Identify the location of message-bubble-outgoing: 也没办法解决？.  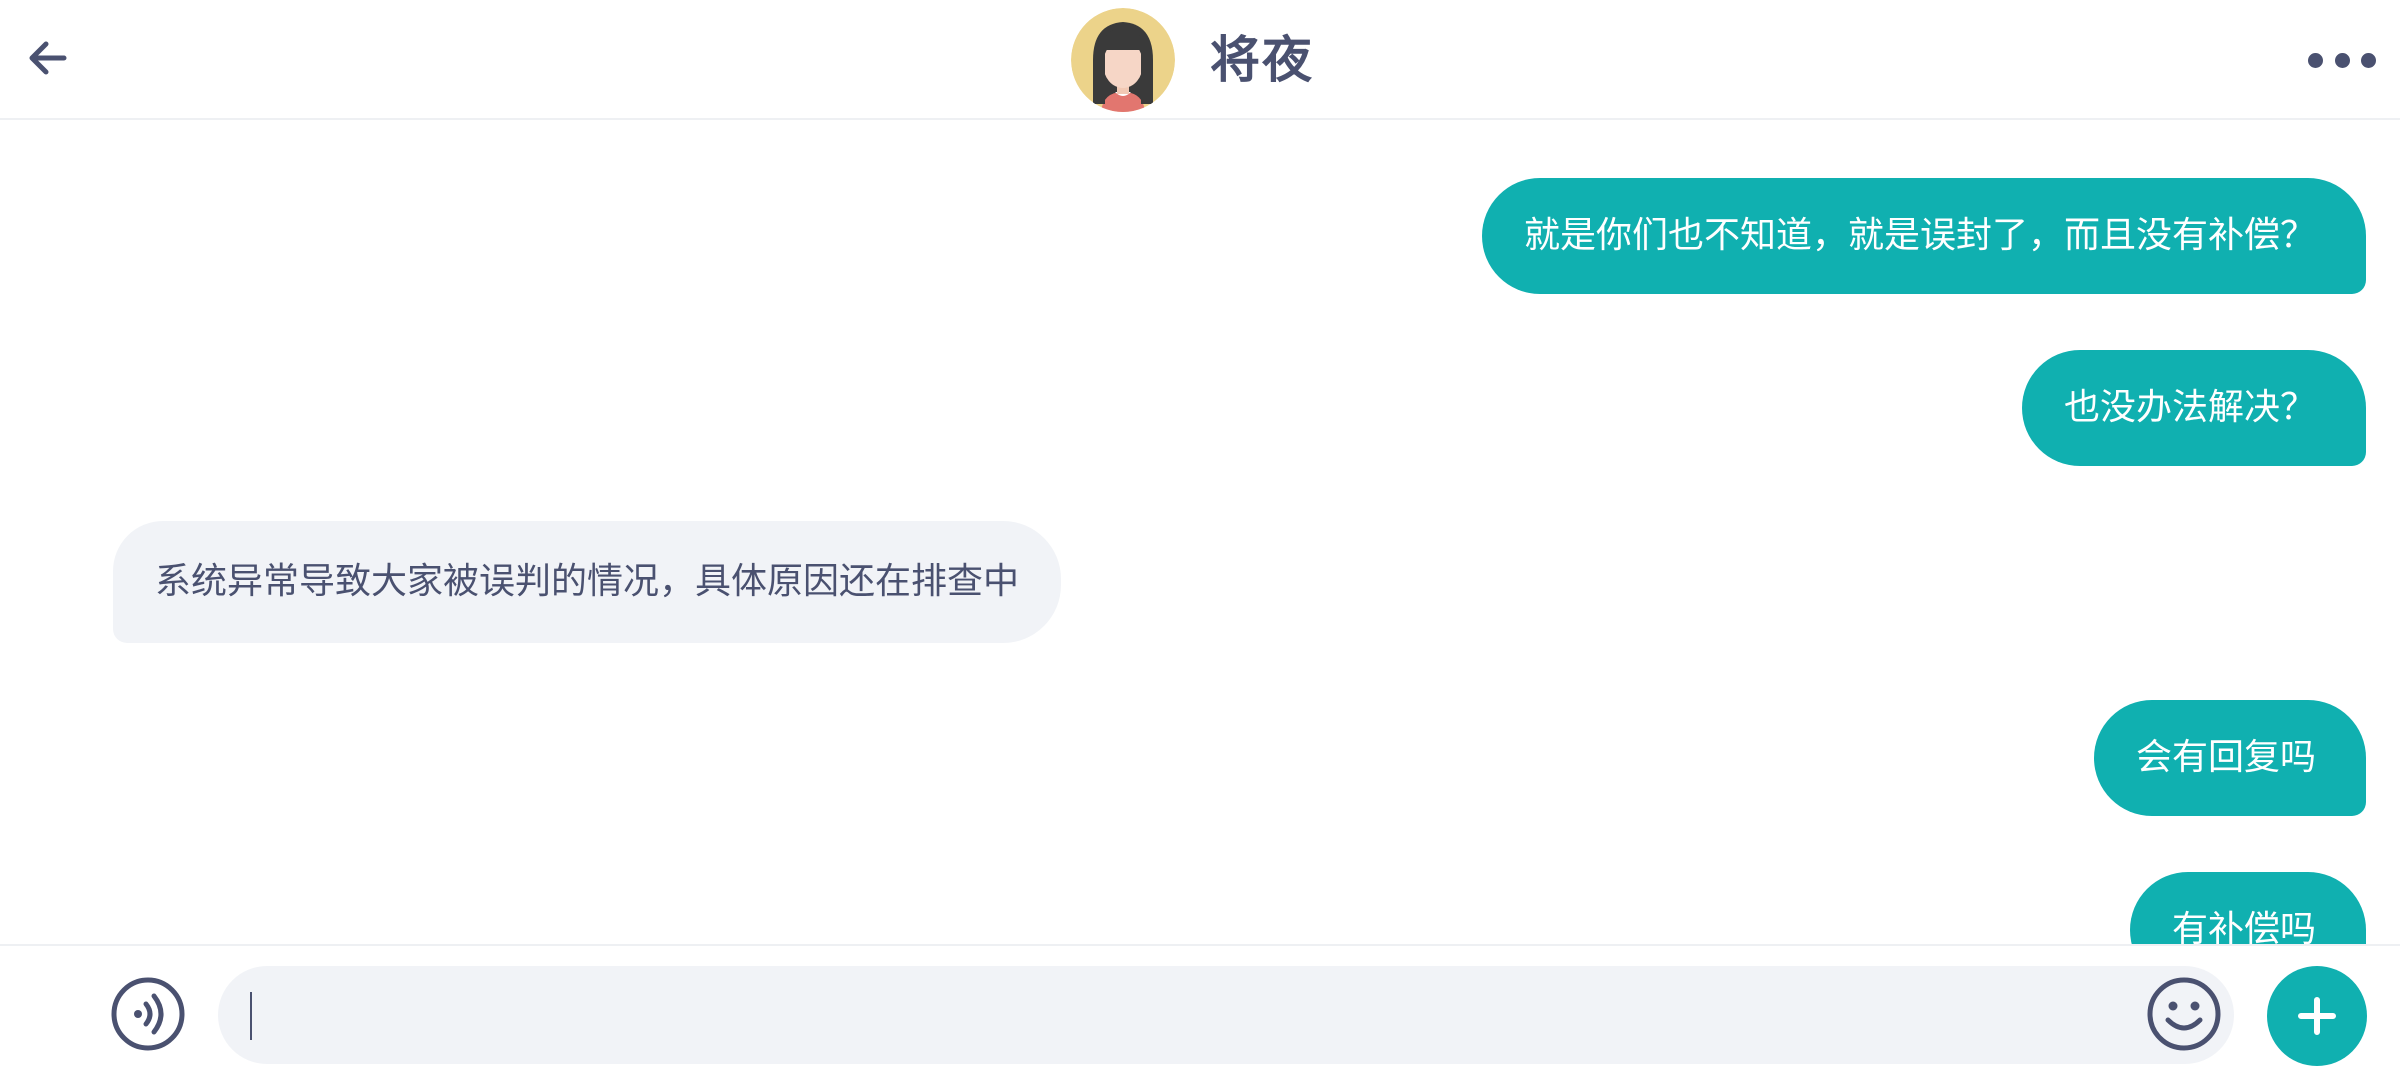
(2193, 408).